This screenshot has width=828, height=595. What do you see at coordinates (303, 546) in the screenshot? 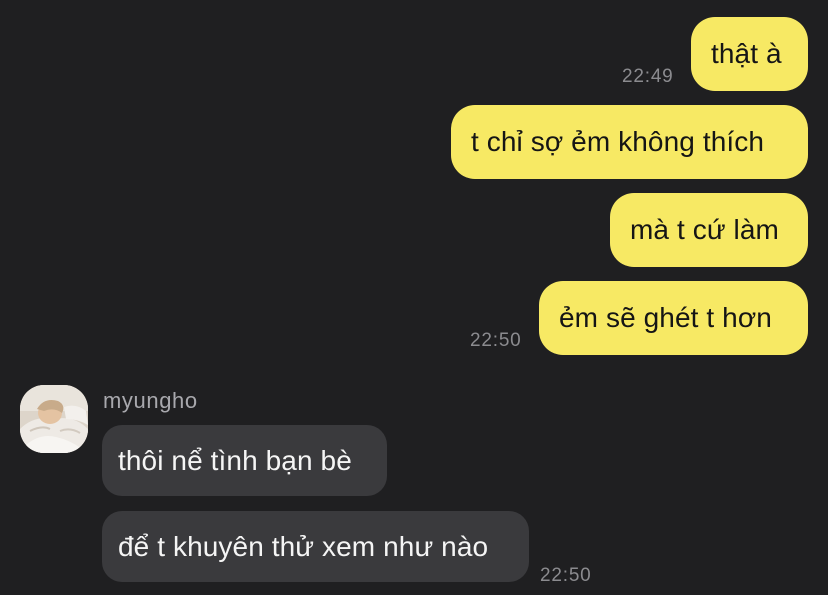
I see `message-text: để t khuyên thử xem như nào` at bounding box center [303, 546].